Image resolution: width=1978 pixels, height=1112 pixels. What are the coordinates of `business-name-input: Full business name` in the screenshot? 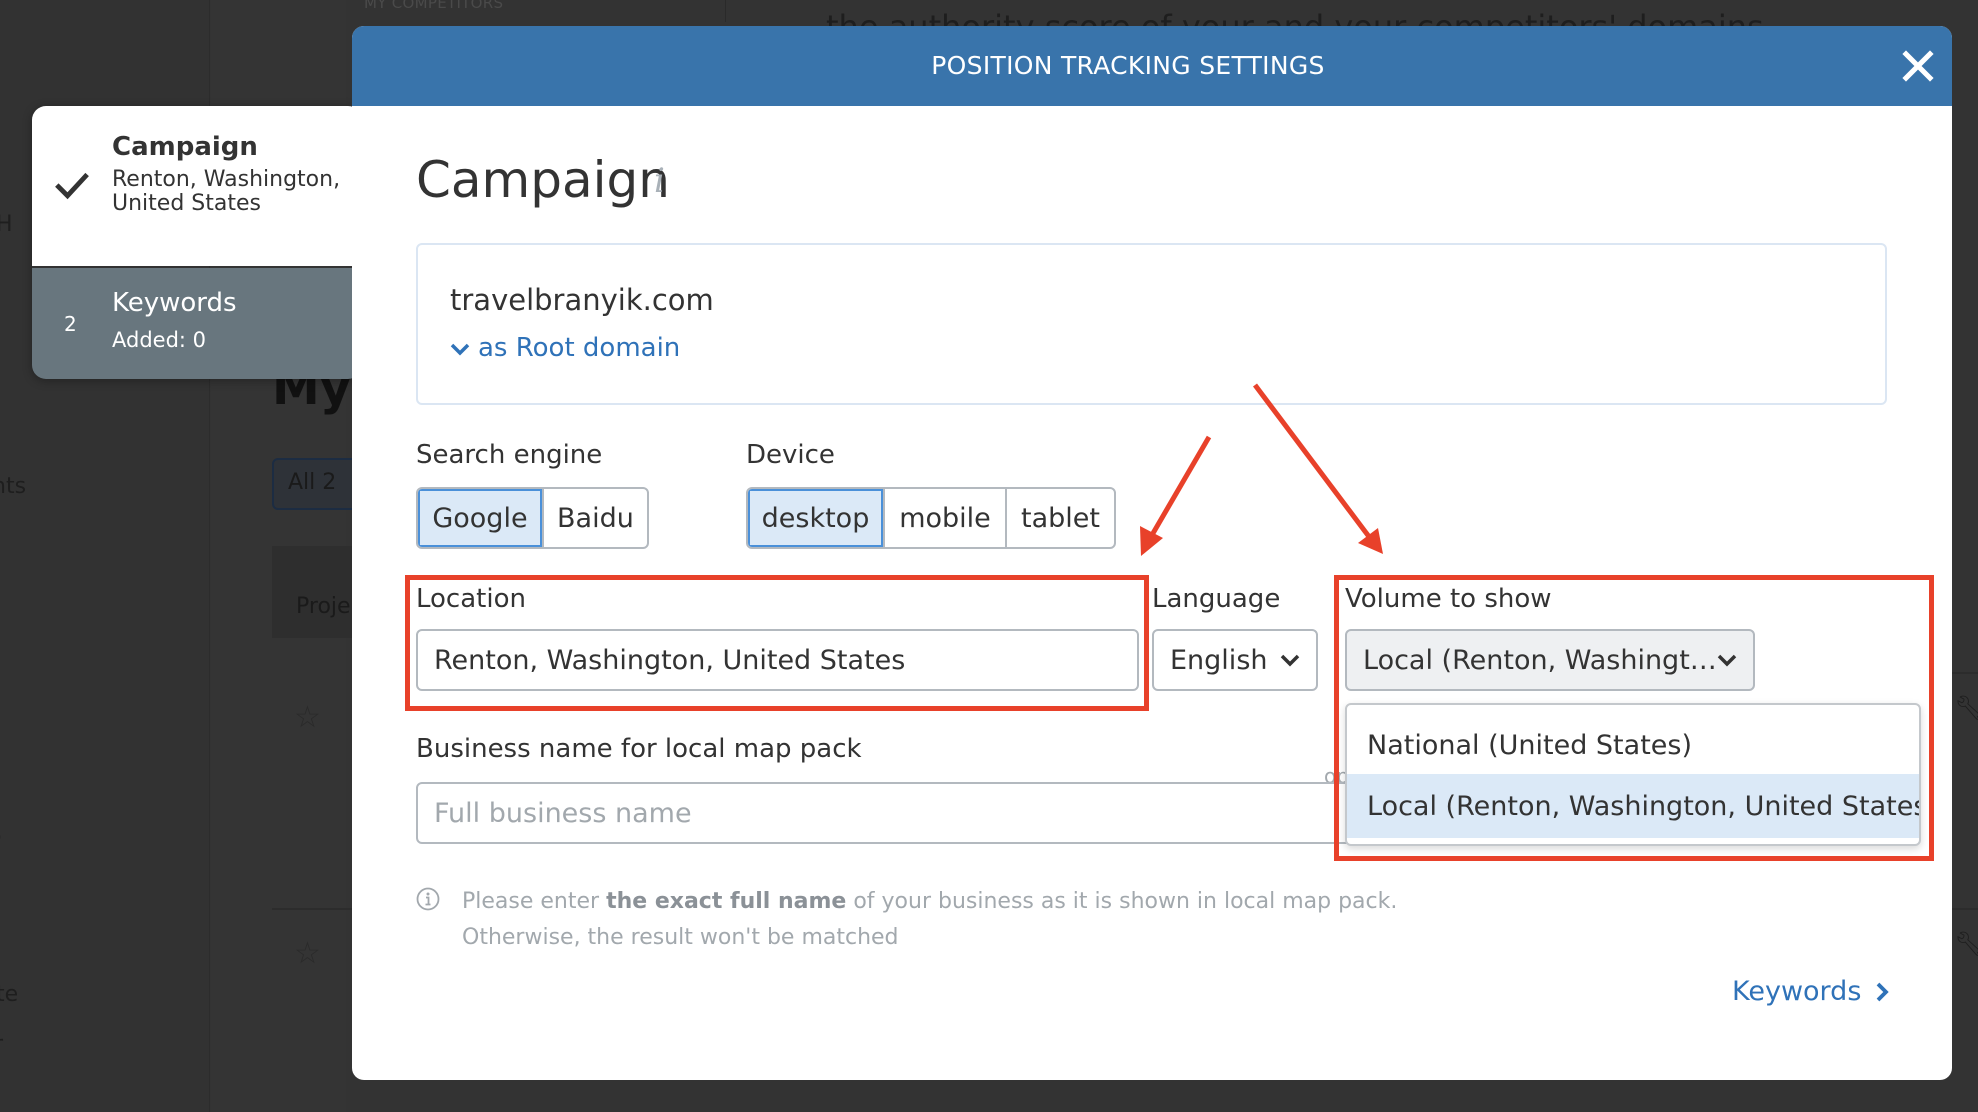 It's located at (896, 813).